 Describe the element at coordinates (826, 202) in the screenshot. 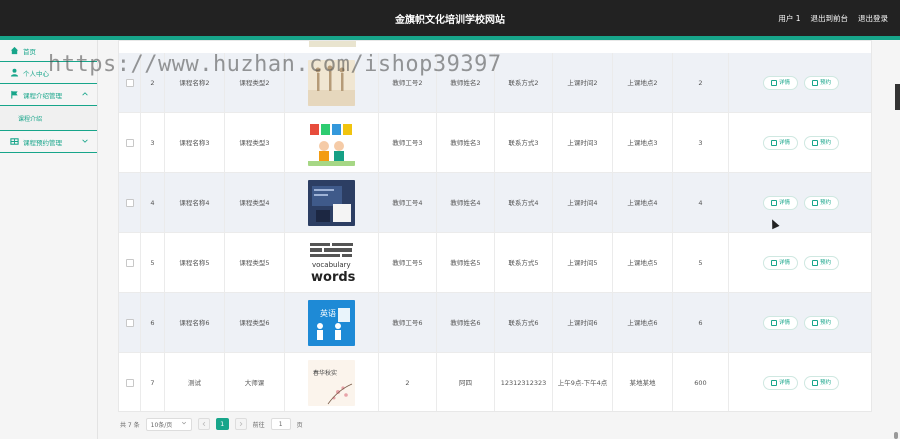

I see `book-label: 预约` at that location.